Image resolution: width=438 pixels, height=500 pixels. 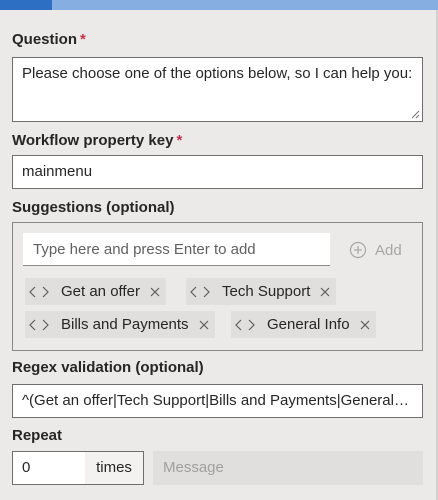 What do you see at coordinates (308, 324) in the screenshot?
I see `suggestion-chip-label: General Info` at bounding box center [308, 324].